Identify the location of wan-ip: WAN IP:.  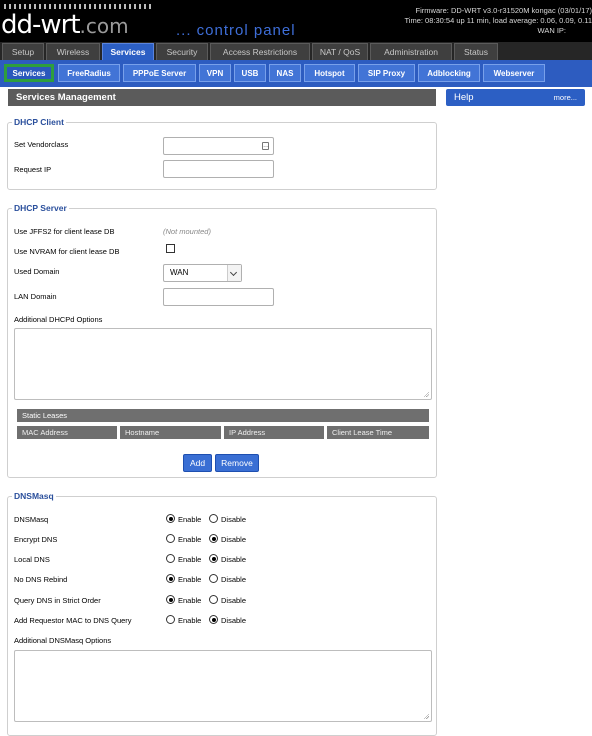
(498, 31).